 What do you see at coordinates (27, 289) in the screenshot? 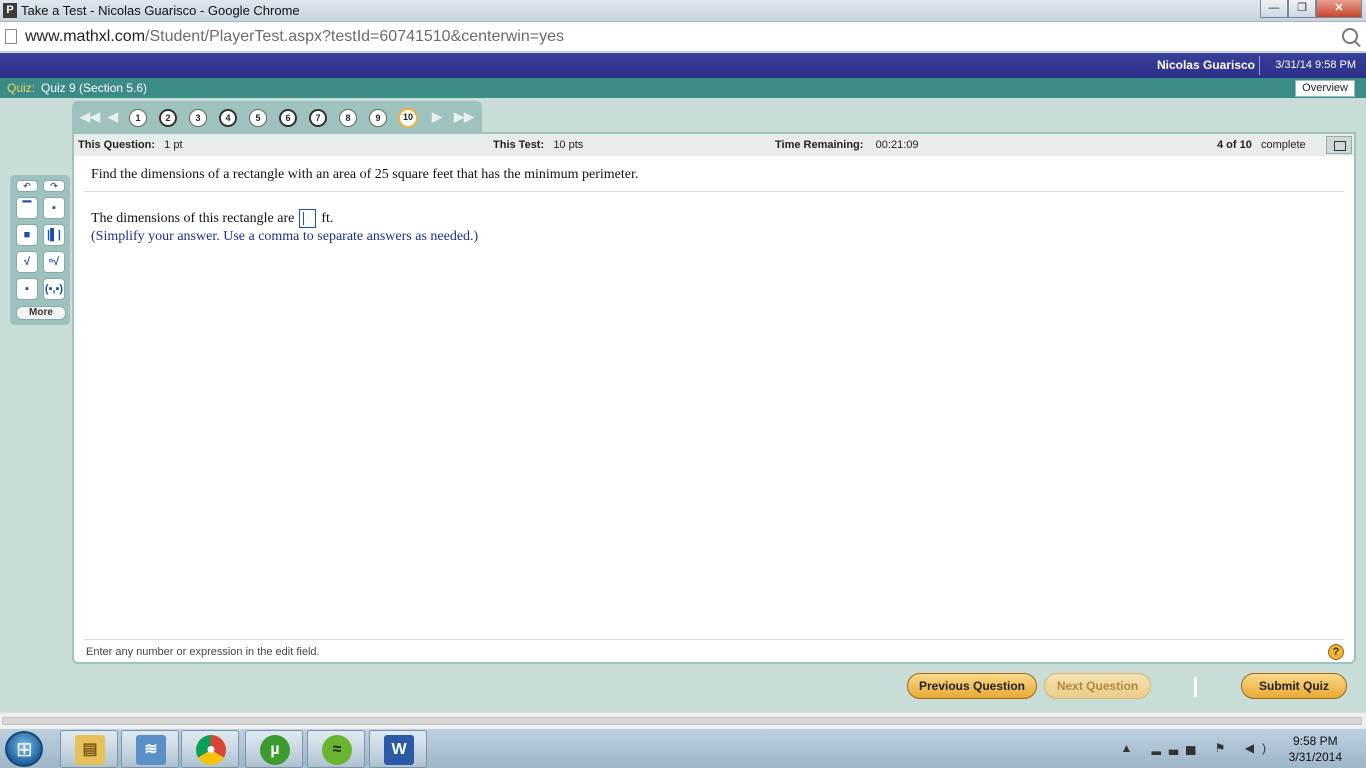
I see `subscript-icon: ▪` at bounding box center [27, 289].